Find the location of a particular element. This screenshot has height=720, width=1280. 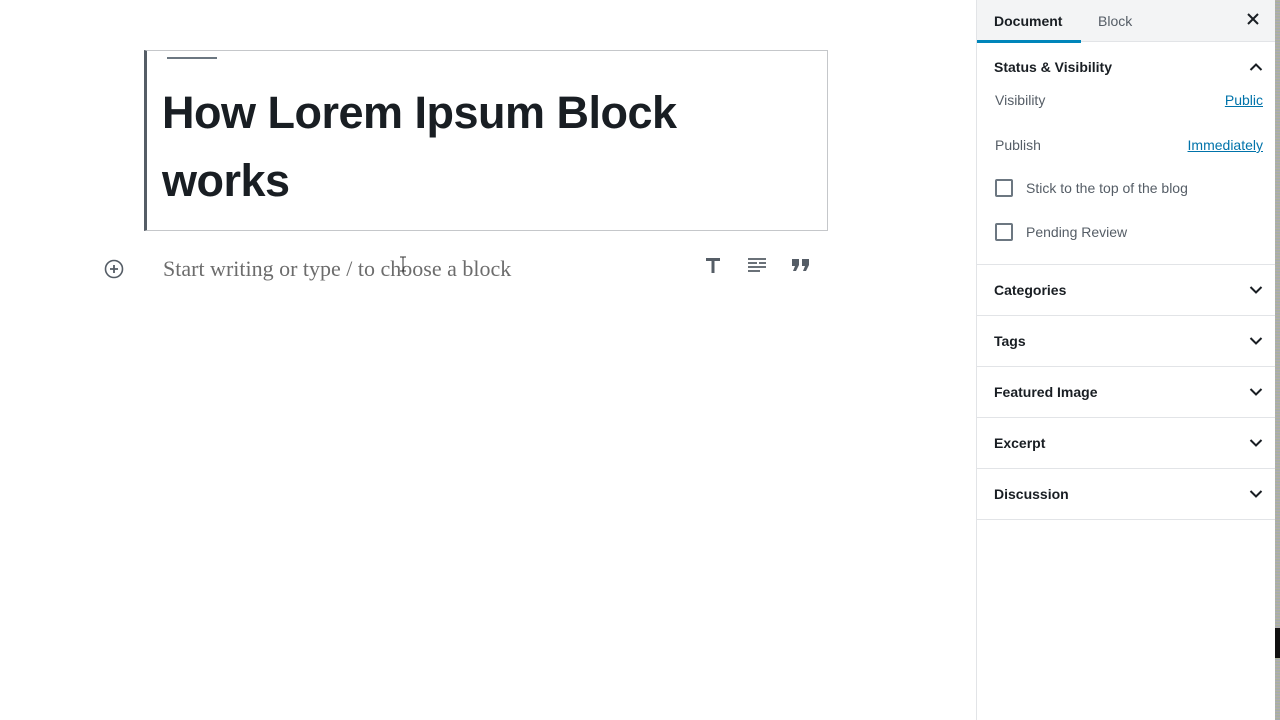

block-inserter-button is located at coordinates (113, 268).